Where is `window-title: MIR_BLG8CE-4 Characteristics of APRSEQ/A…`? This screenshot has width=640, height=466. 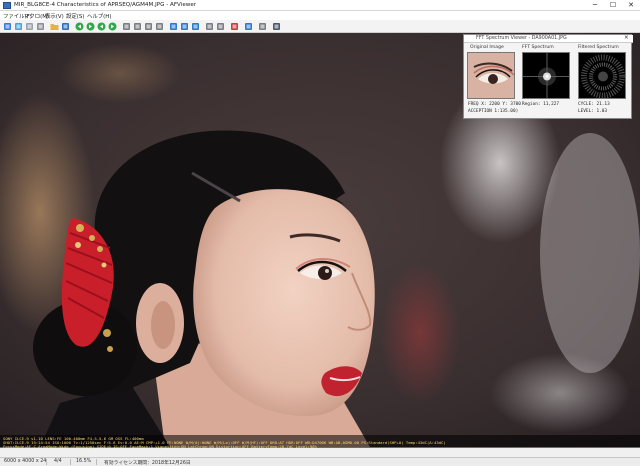 window-title: MIR_BLG8CE-4 Characteristics of APRSEQ/A… is located at coordinates (105, 5).